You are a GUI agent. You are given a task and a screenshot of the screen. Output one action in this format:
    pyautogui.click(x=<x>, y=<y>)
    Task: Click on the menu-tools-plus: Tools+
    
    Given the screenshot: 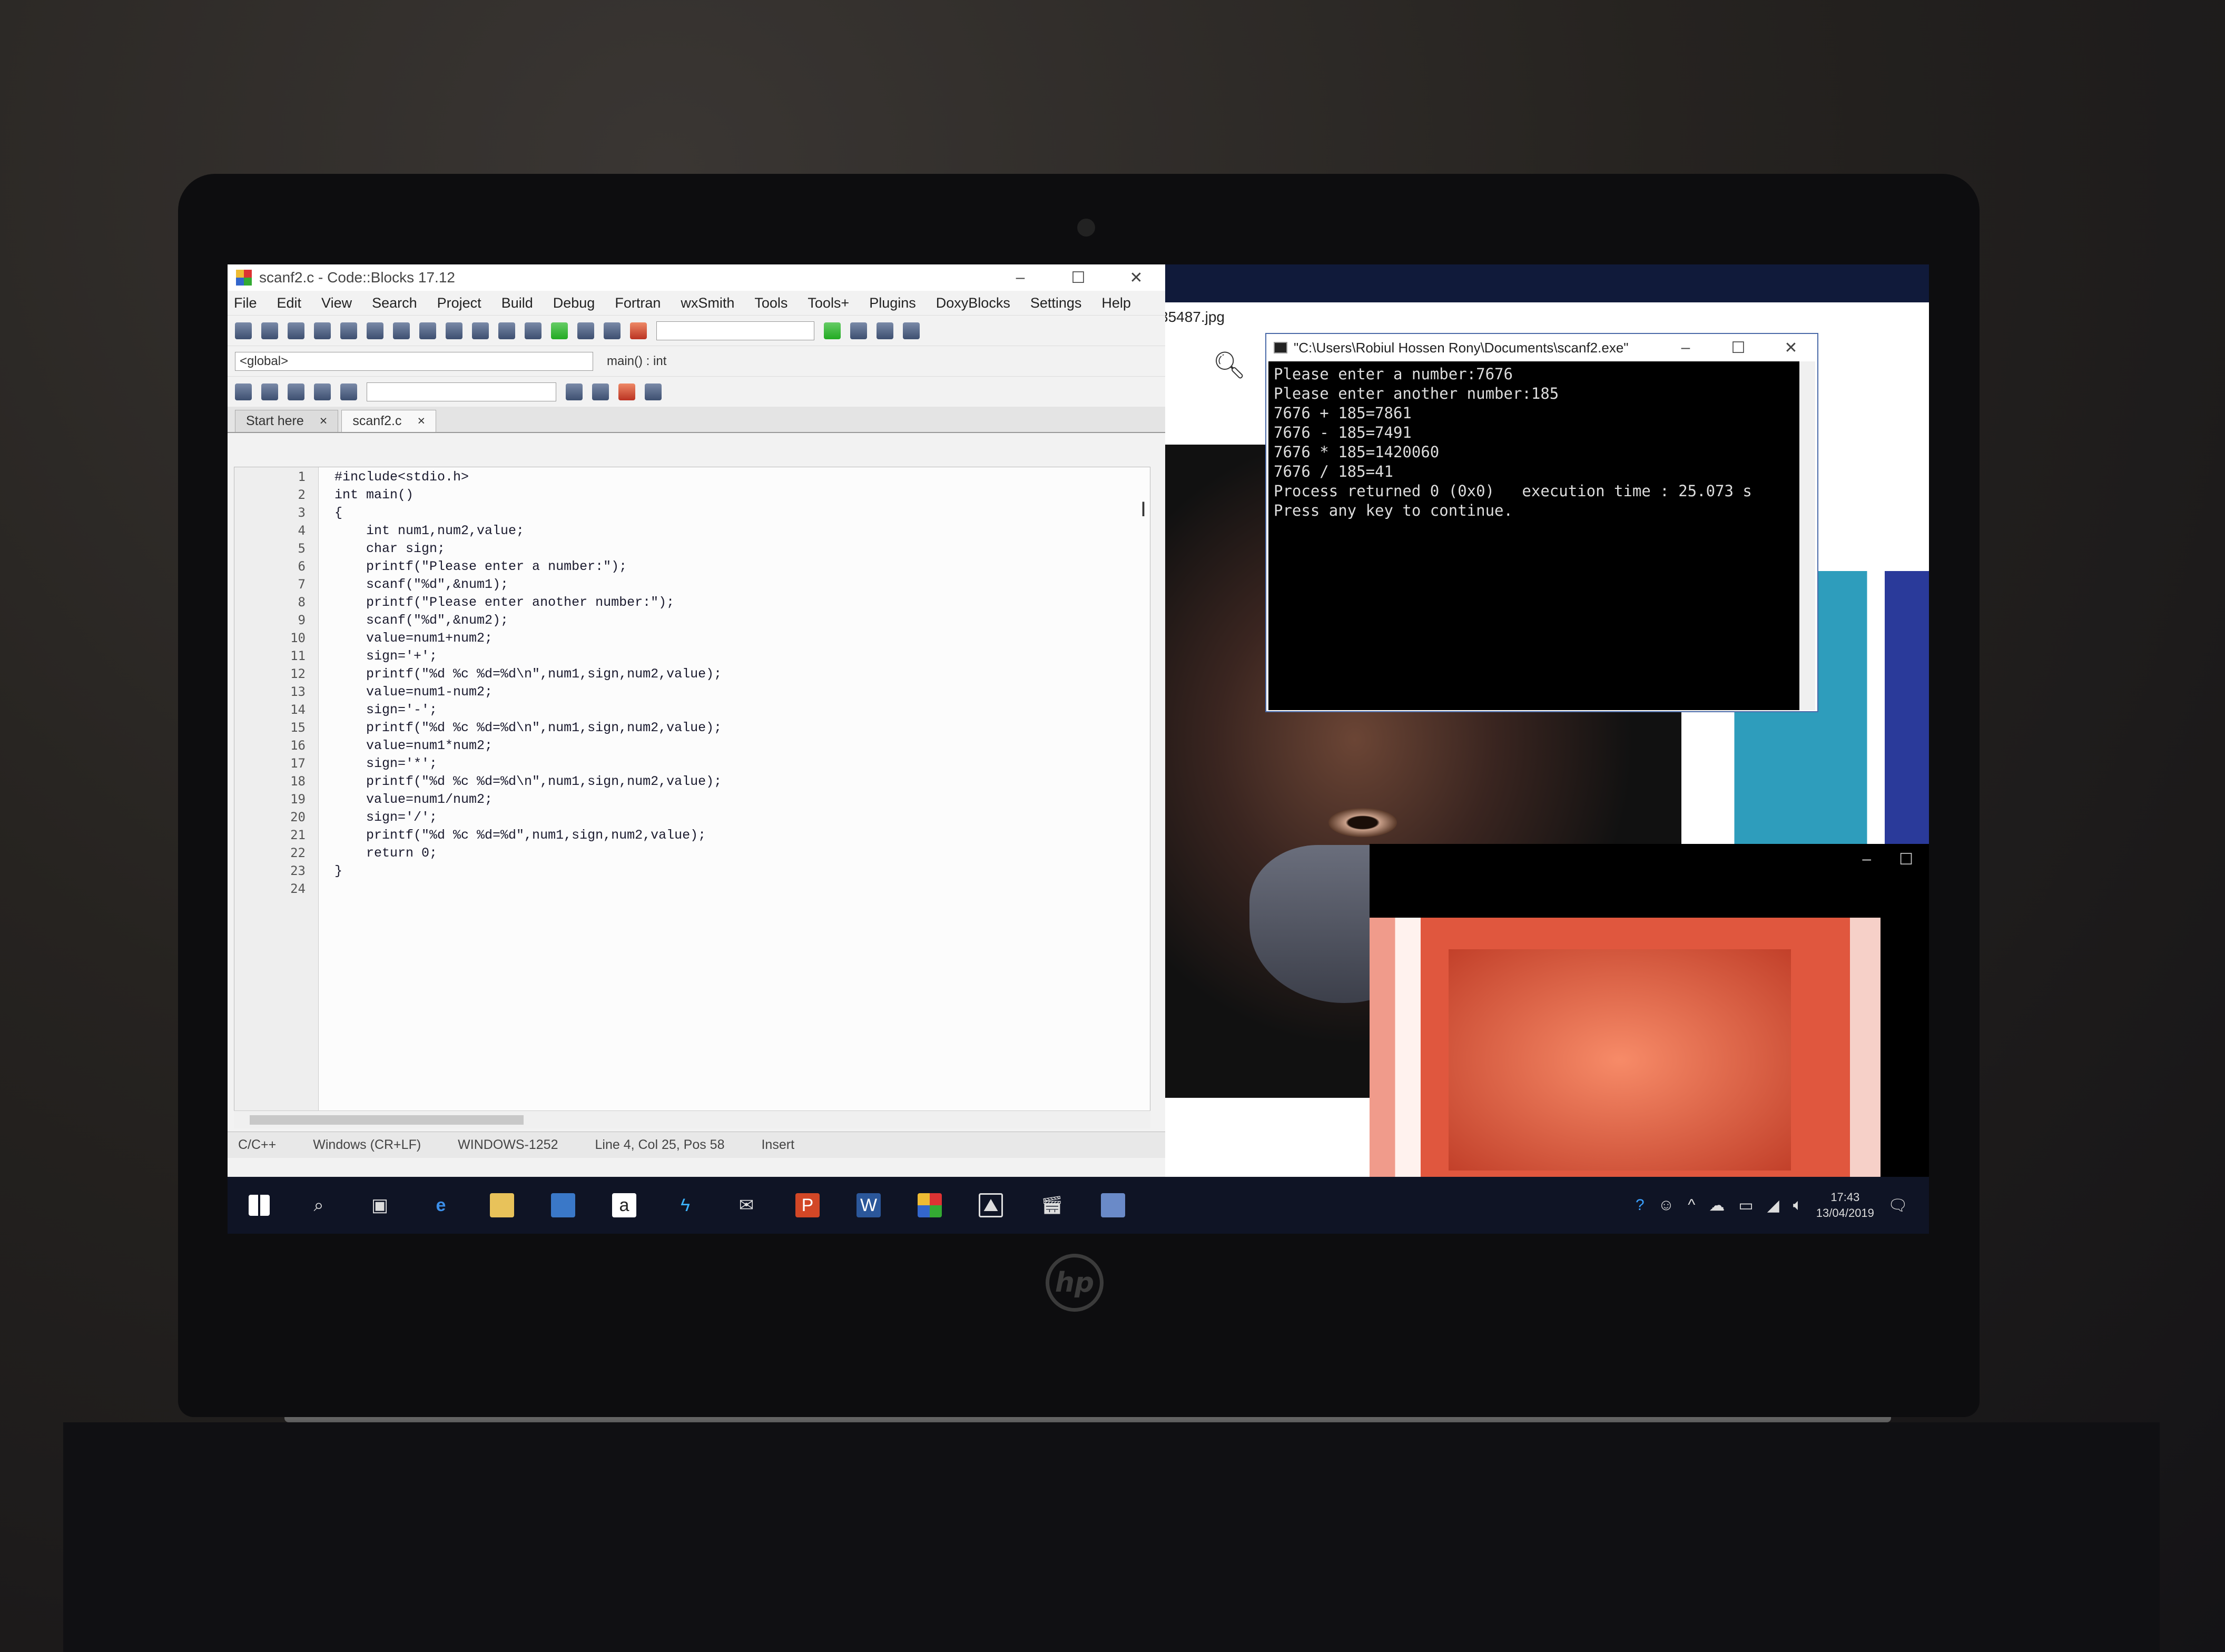 What is the action you would take?
    pyautogui.click(x=828, y=303)
    